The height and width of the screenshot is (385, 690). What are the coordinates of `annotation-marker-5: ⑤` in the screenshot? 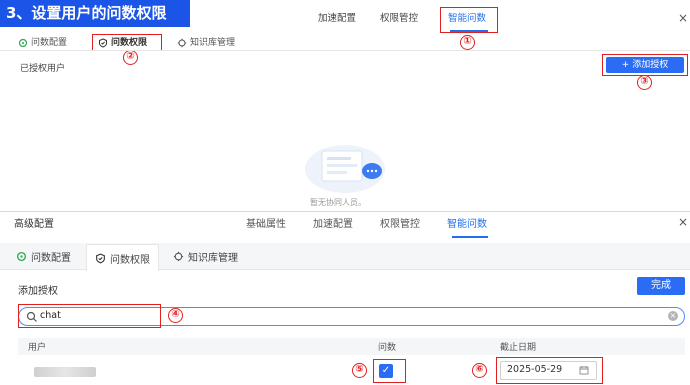 It's located at (359, 370).